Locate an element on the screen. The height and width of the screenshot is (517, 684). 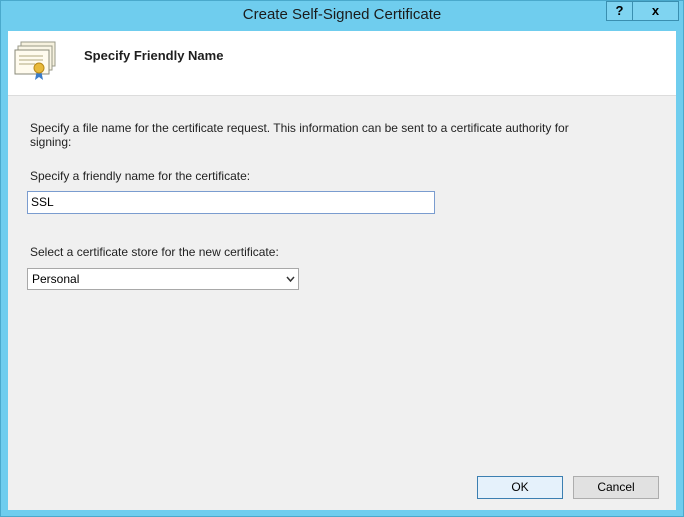
title-bar: Create Self-Signed Certificate ? x is located at coordinates (342, 16).